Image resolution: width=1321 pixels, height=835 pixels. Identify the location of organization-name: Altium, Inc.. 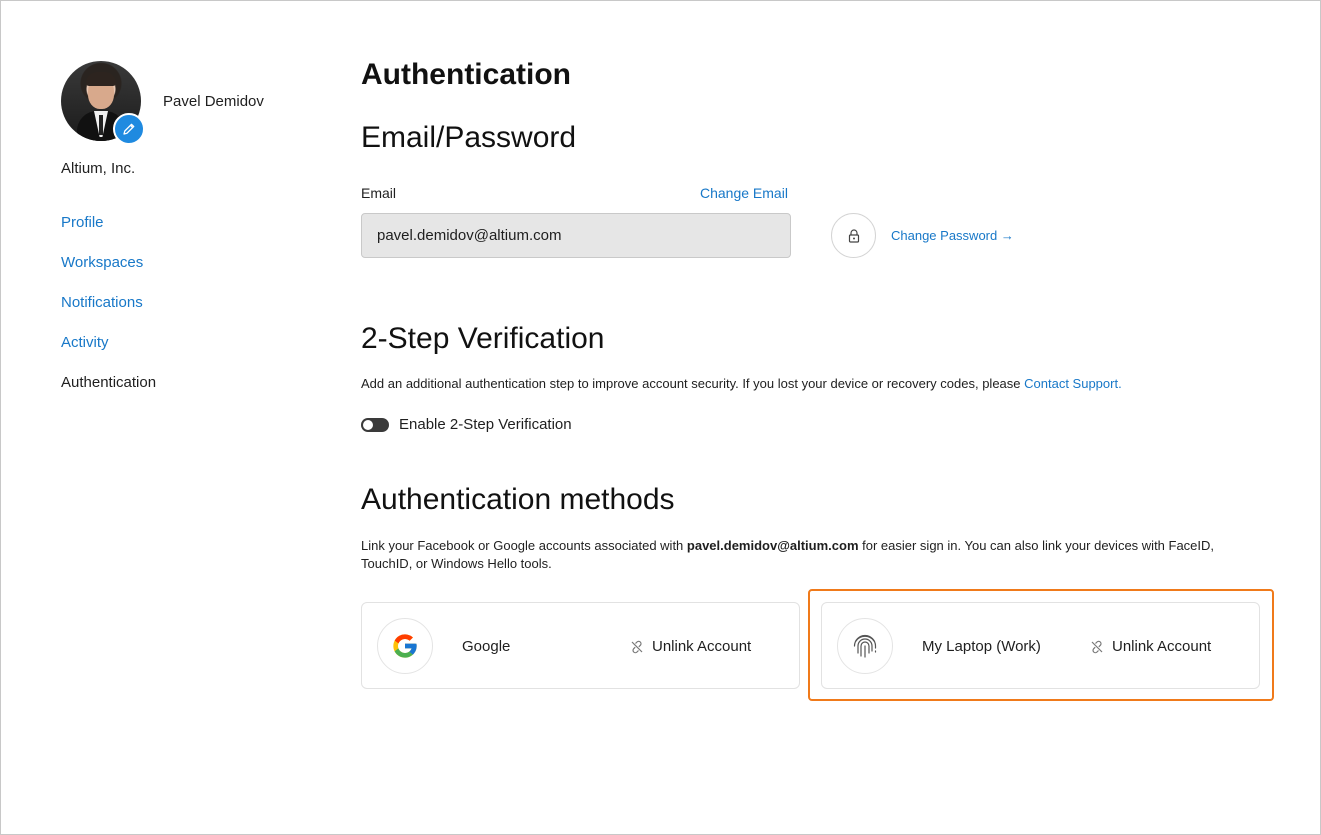
(98, 168).